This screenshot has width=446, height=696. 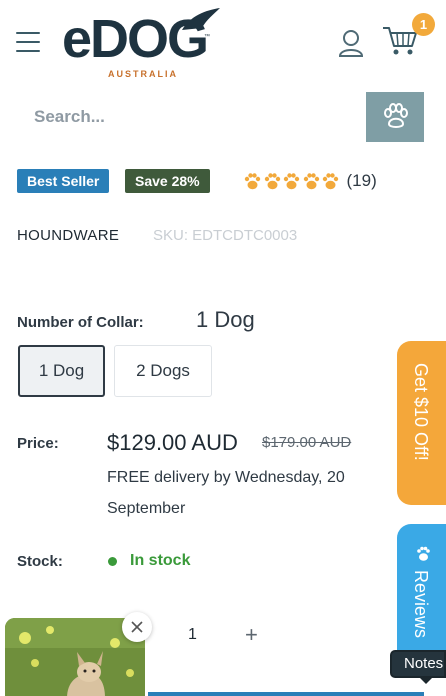 What do you see at coordinates (307, 442) in the screenshot?
I see `compare-at-price: $179.00 AUD` at bounding box center [307, 442].